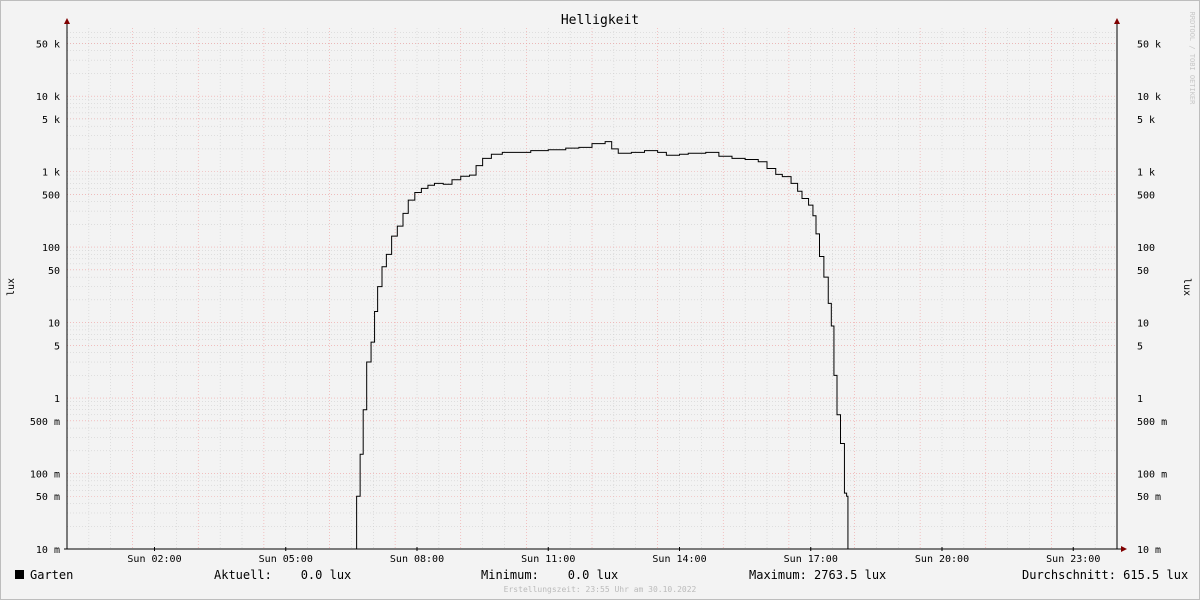 The height and width of the screenshot is (600, 1200). I want to click on y-axis-label-right: lux, so click(1186, 287).